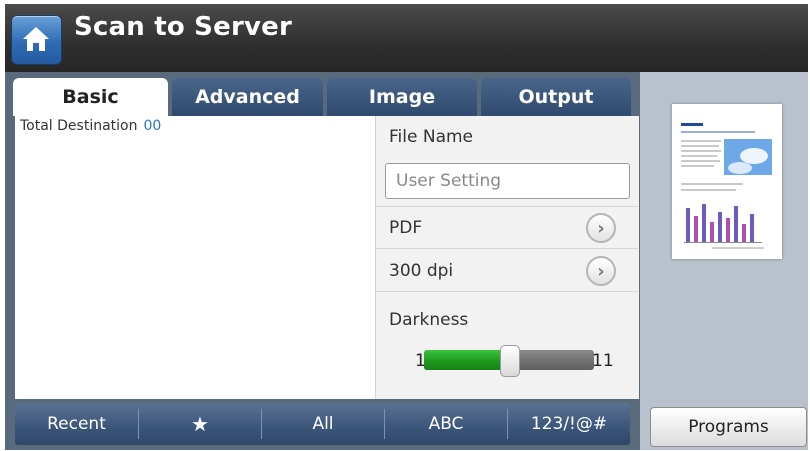  What do you see at coordinates (421, 271) in the screenshot?
I see `resolution-value: 300 dpi` at bounding box center [421, 271].